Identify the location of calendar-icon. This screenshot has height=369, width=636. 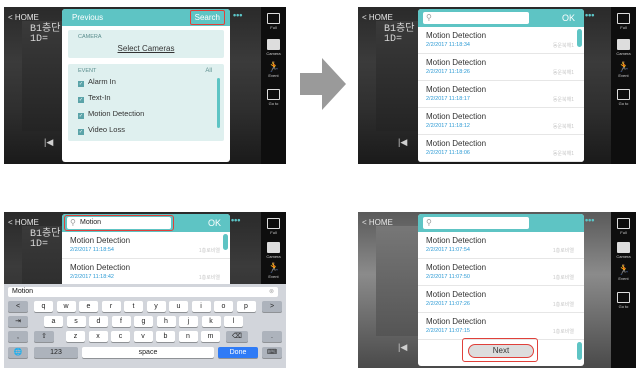
(623, 297).